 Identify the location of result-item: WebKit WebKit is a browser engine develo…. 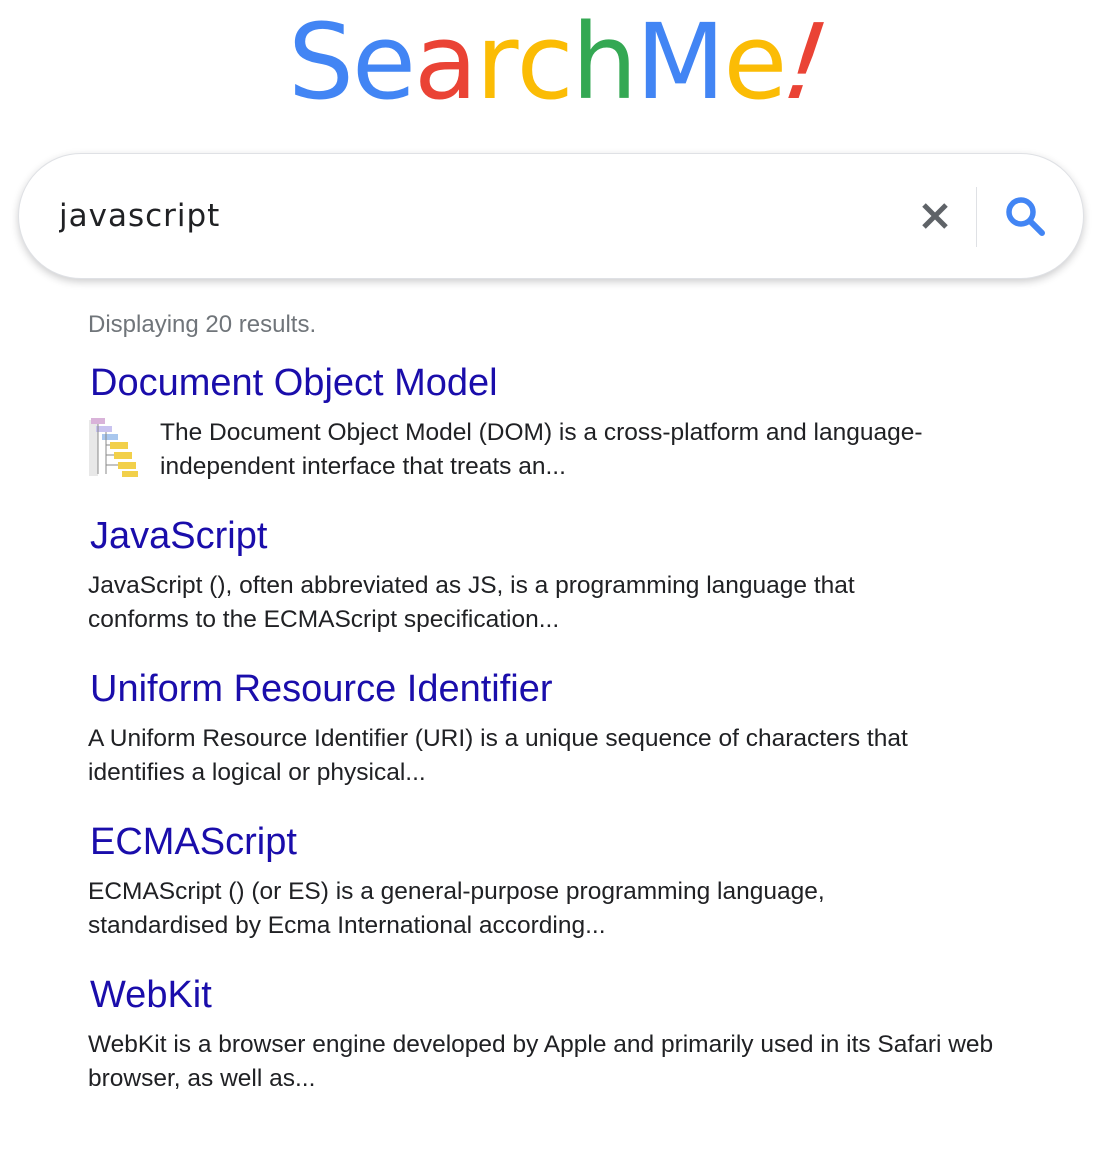
(568, 1033).